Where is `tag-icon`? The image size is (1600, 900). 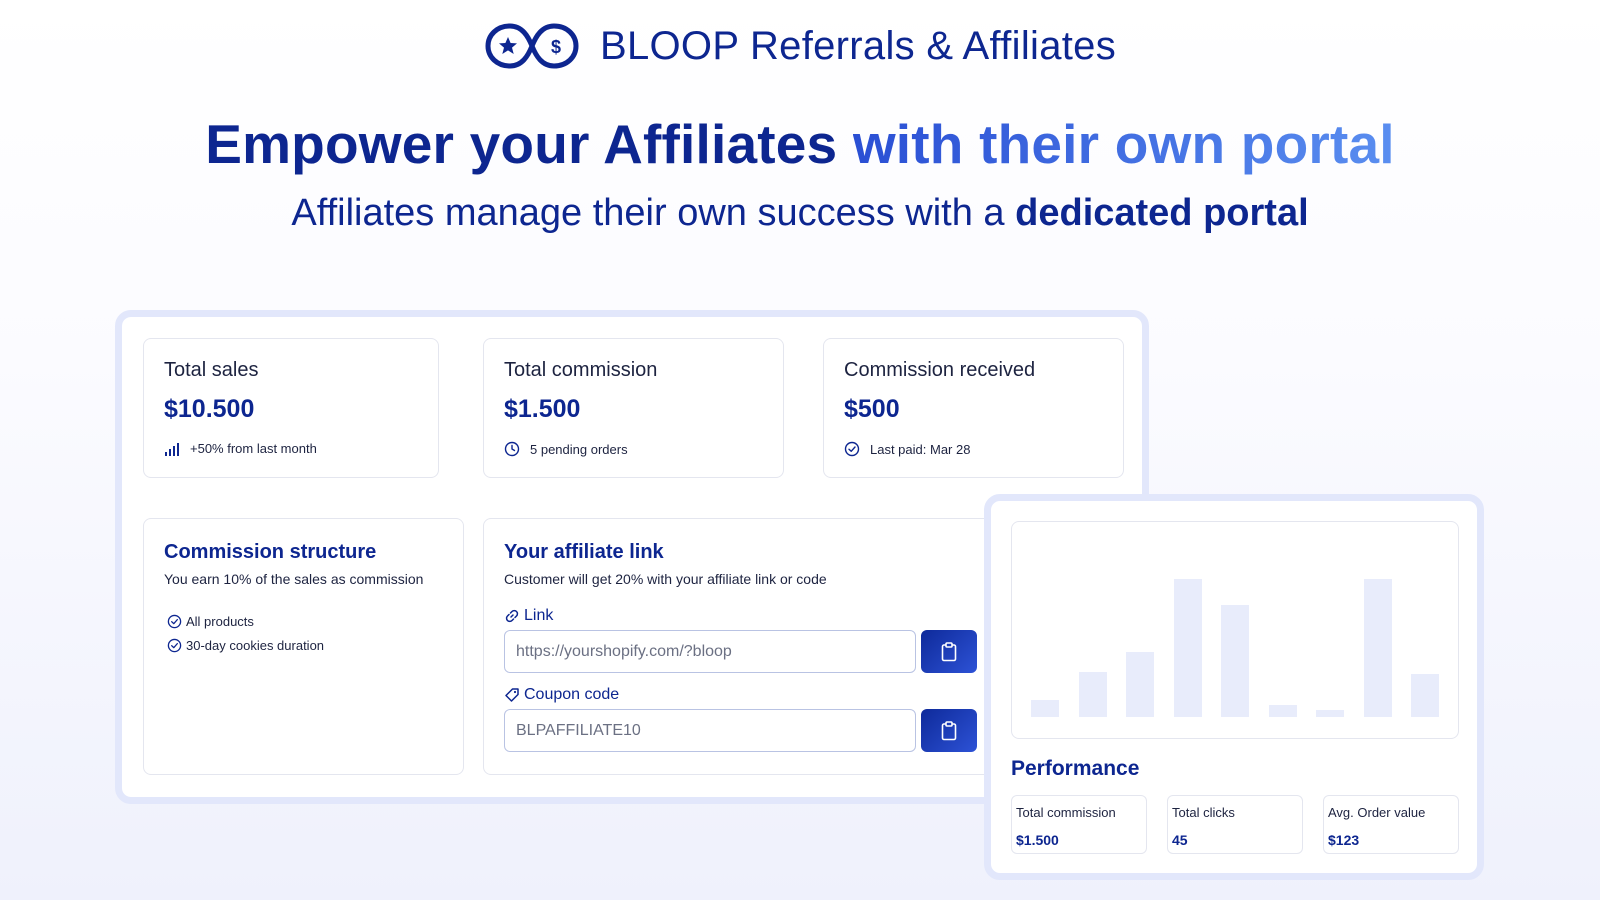 tag-icon is located at coordinates (512, 695).